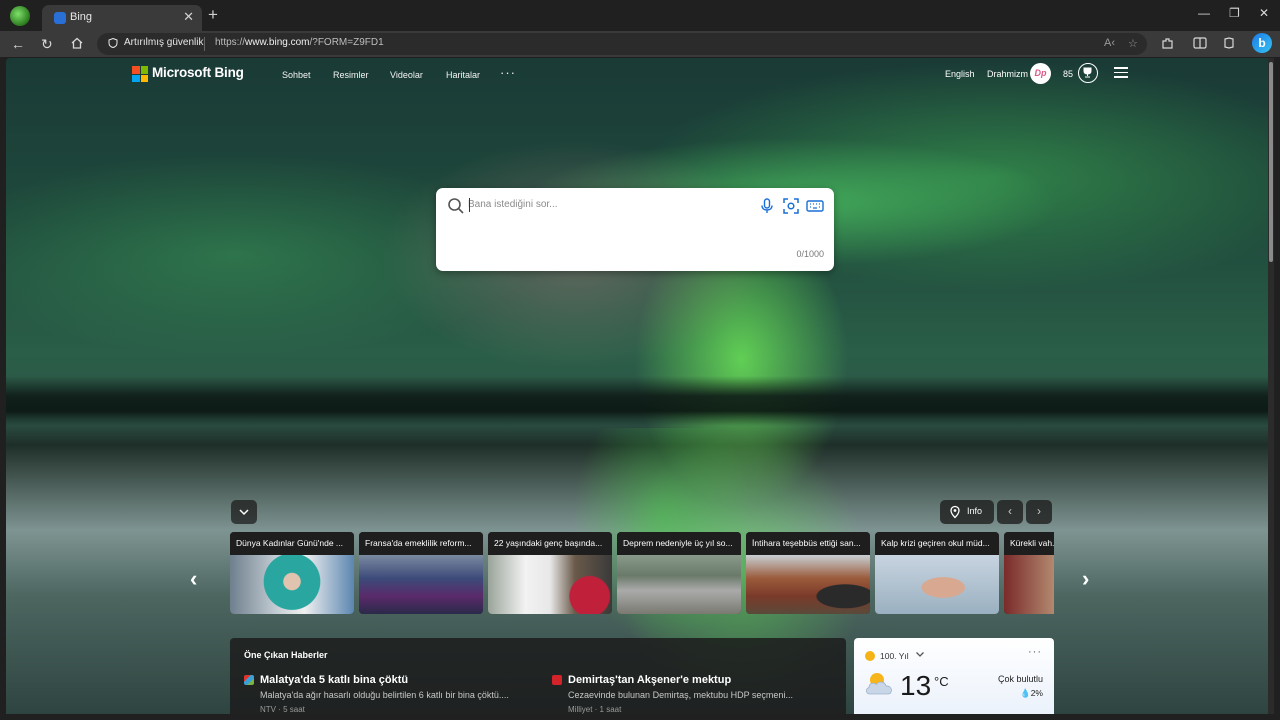 The width and height of the screenshot is (1280, 720). What do you see at coordinates (1068, 74) in the screenshot?
I see `rewards-points: 85` at bounding box center [1068, 74].